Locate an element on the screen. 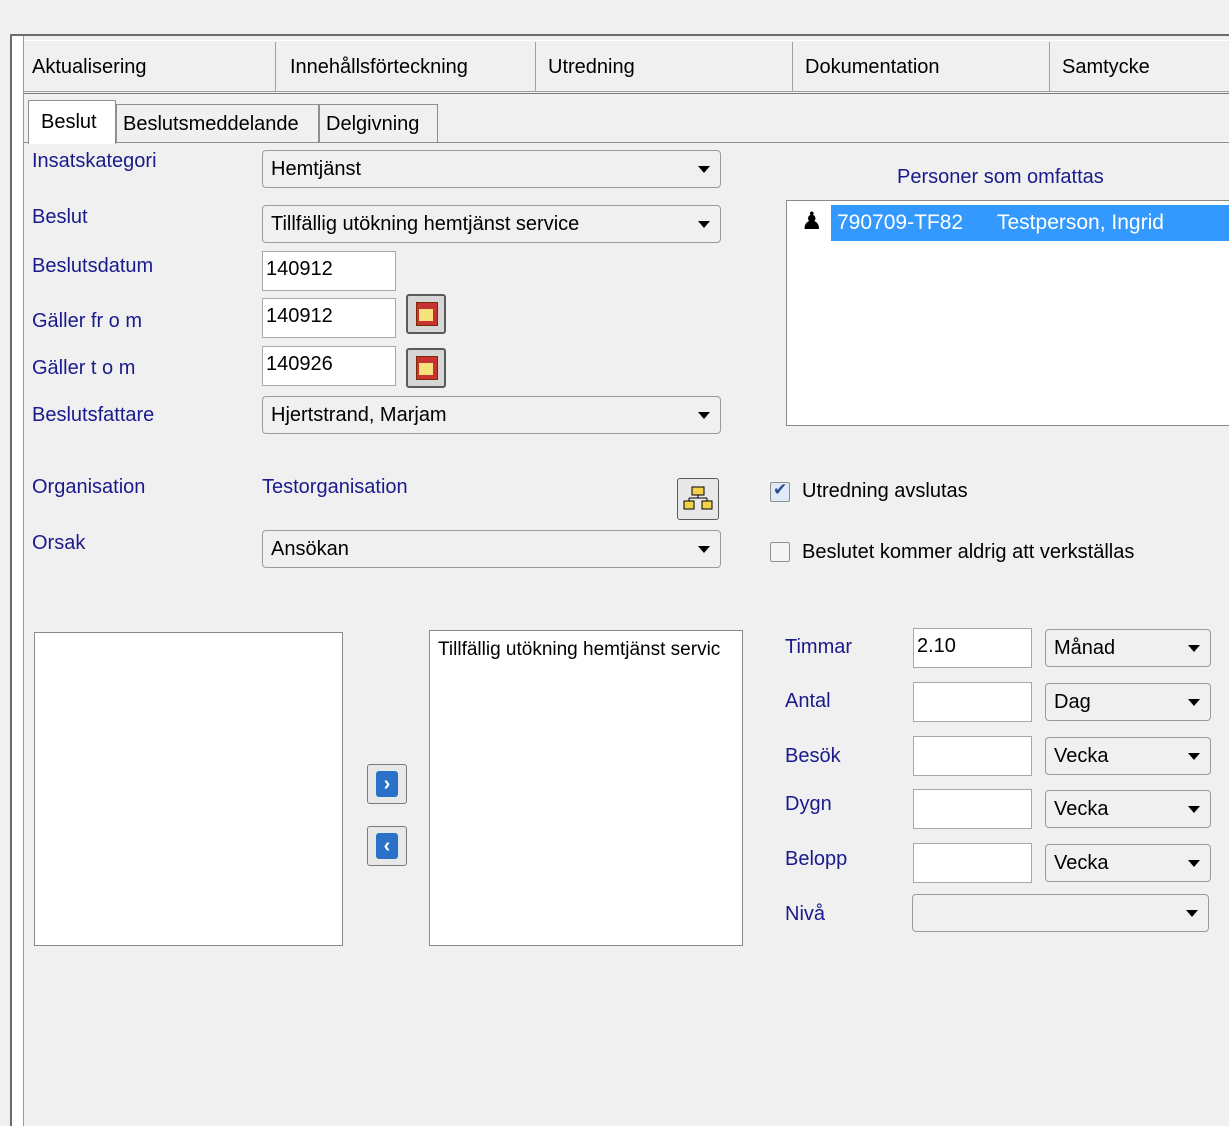 Image resolution: width=1229 pixels, height=1126 pixels. besok-label: Besök is located at coordinates (813, 756).